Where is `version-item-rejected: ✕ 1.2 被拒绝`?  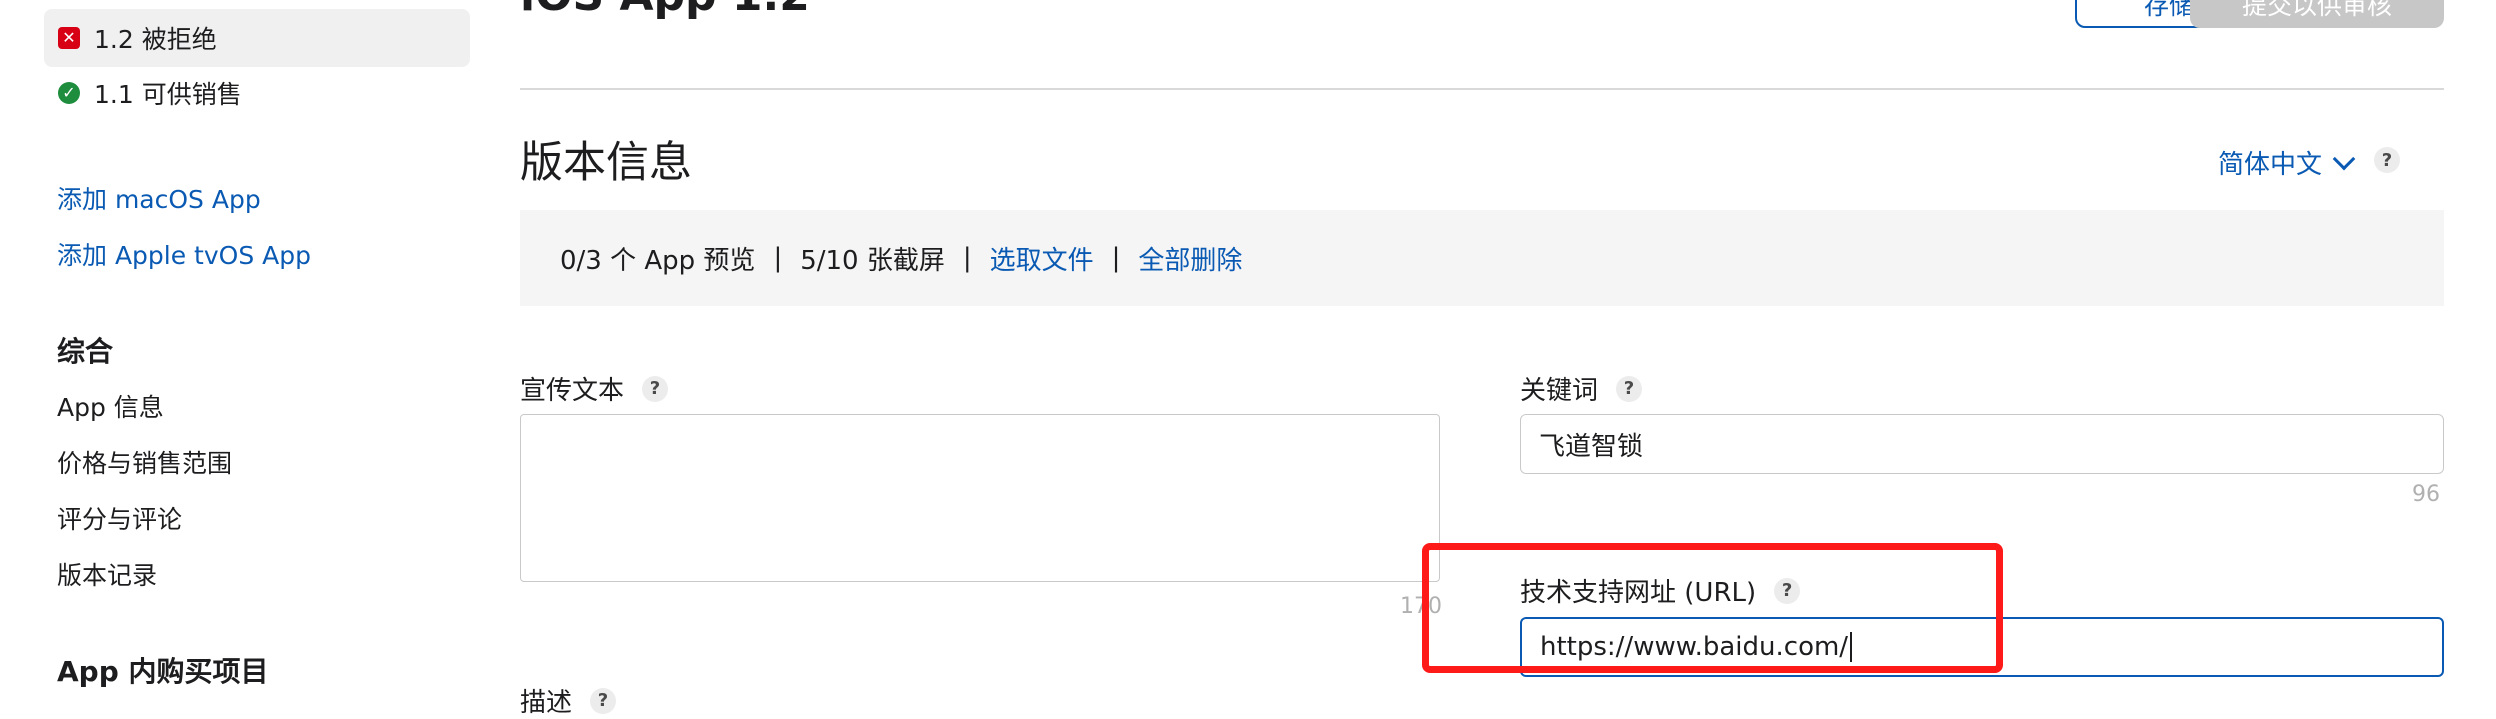 version-item-rejected: ✕ 1.2 被拒绝 is located at coordinates (257, 38).